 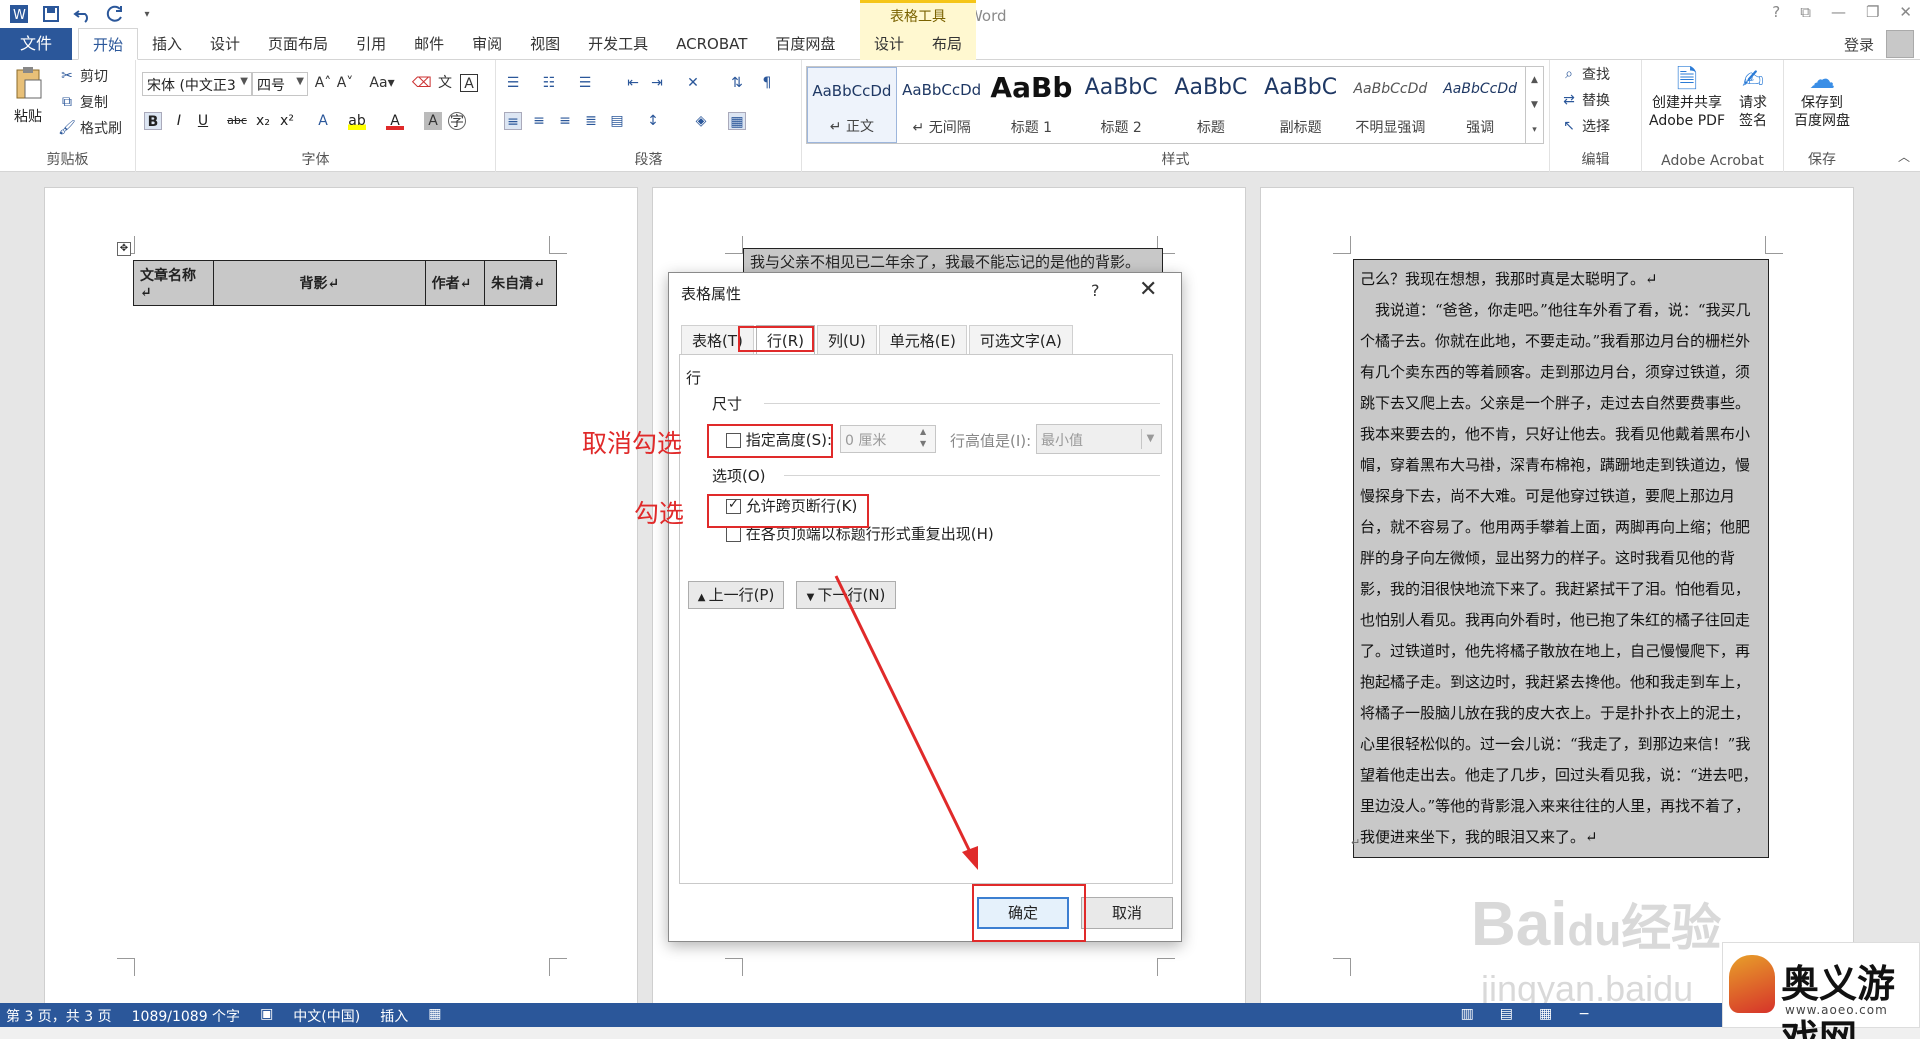 What do you see at coordinates (960, 1033) in the screenshot?
I see `taskbar-strip` at bounding box center [960, 1033].